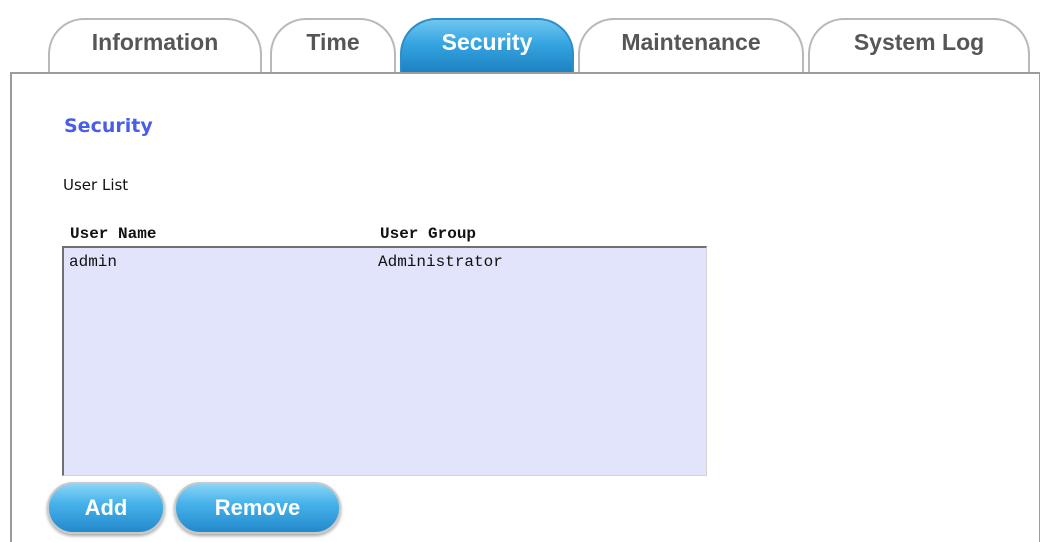 The width and height of the screenshot is (1040, 542). I want to click on tab-time-label: Time, so click(333, 42).